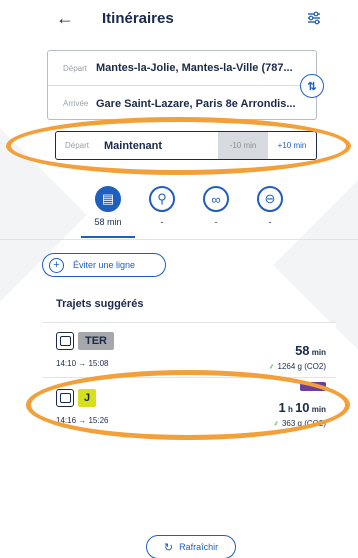 The image size is (358, 558). Describe the element at coordinates (138, 18) in the screenshot. I see `page-title: Itinéraires` at that location.